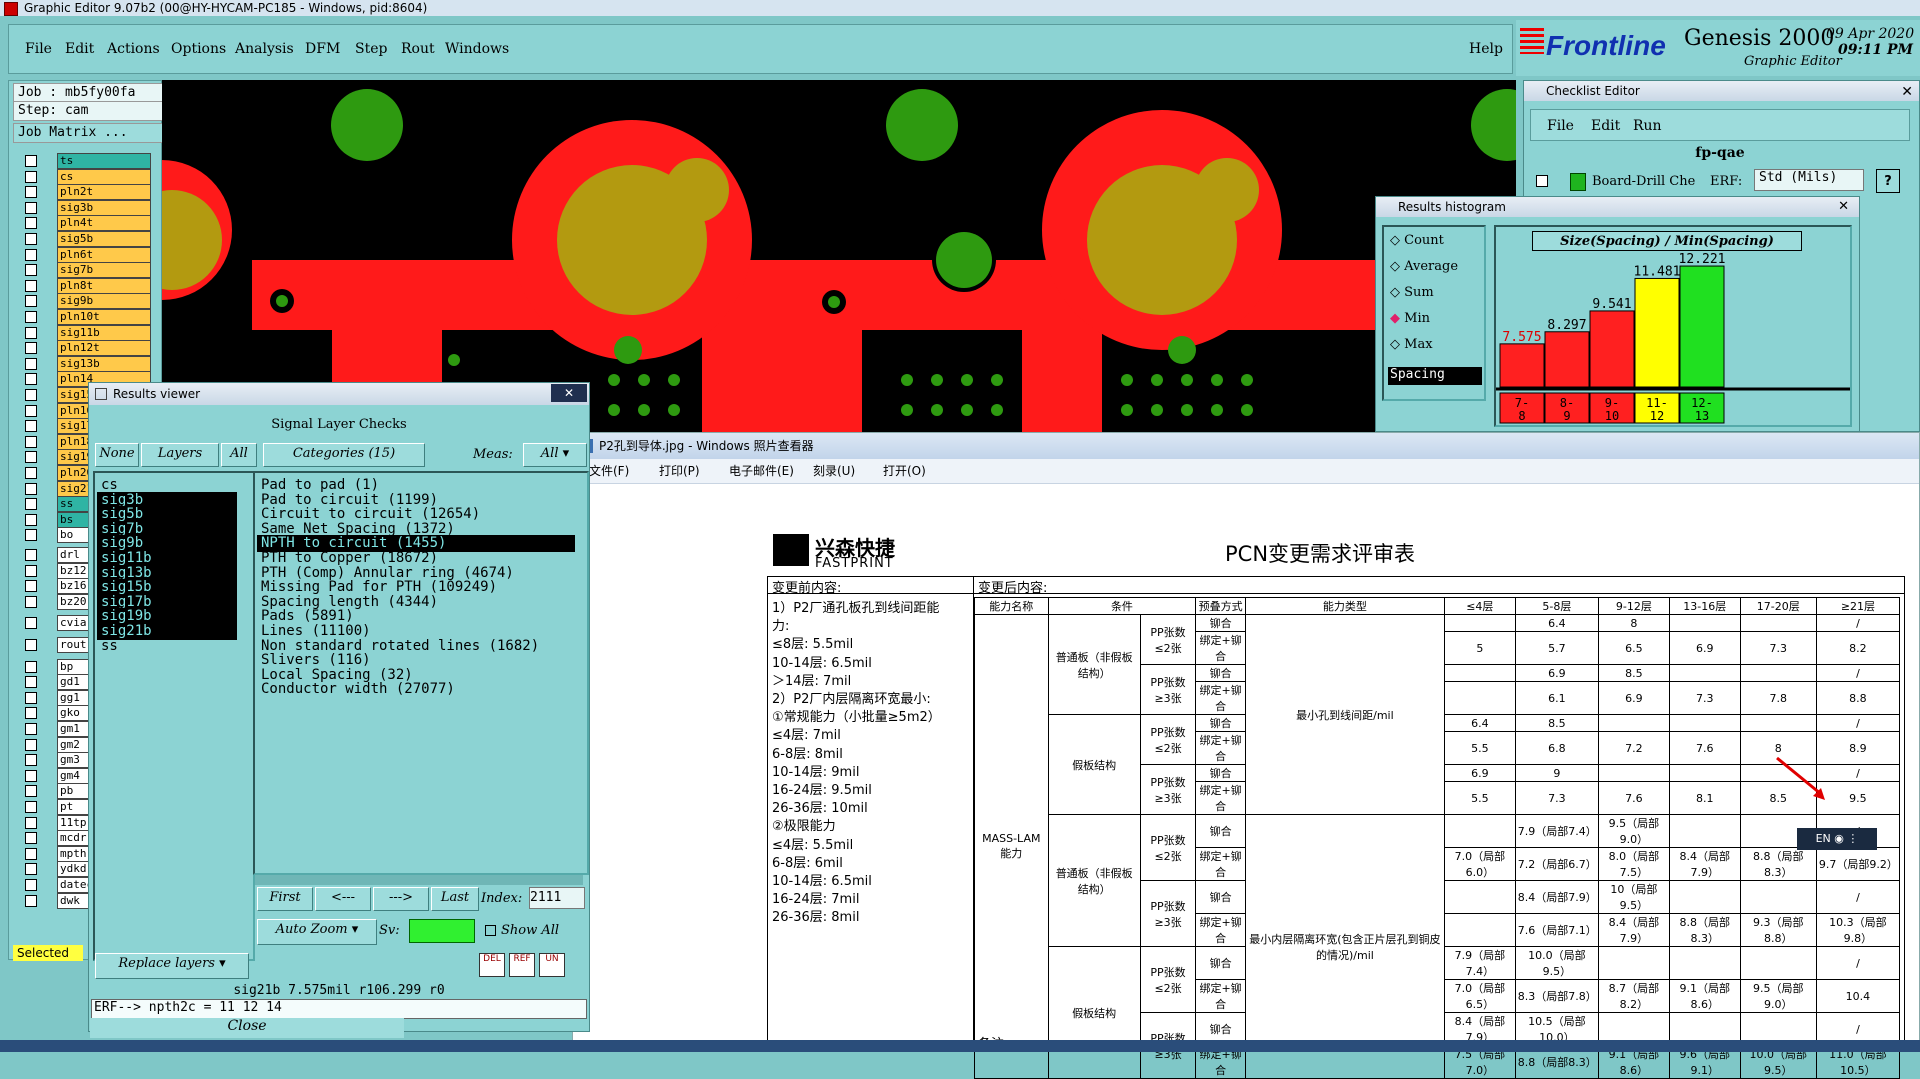  I want to click on menu-windows: Windows, so click(477, 49).